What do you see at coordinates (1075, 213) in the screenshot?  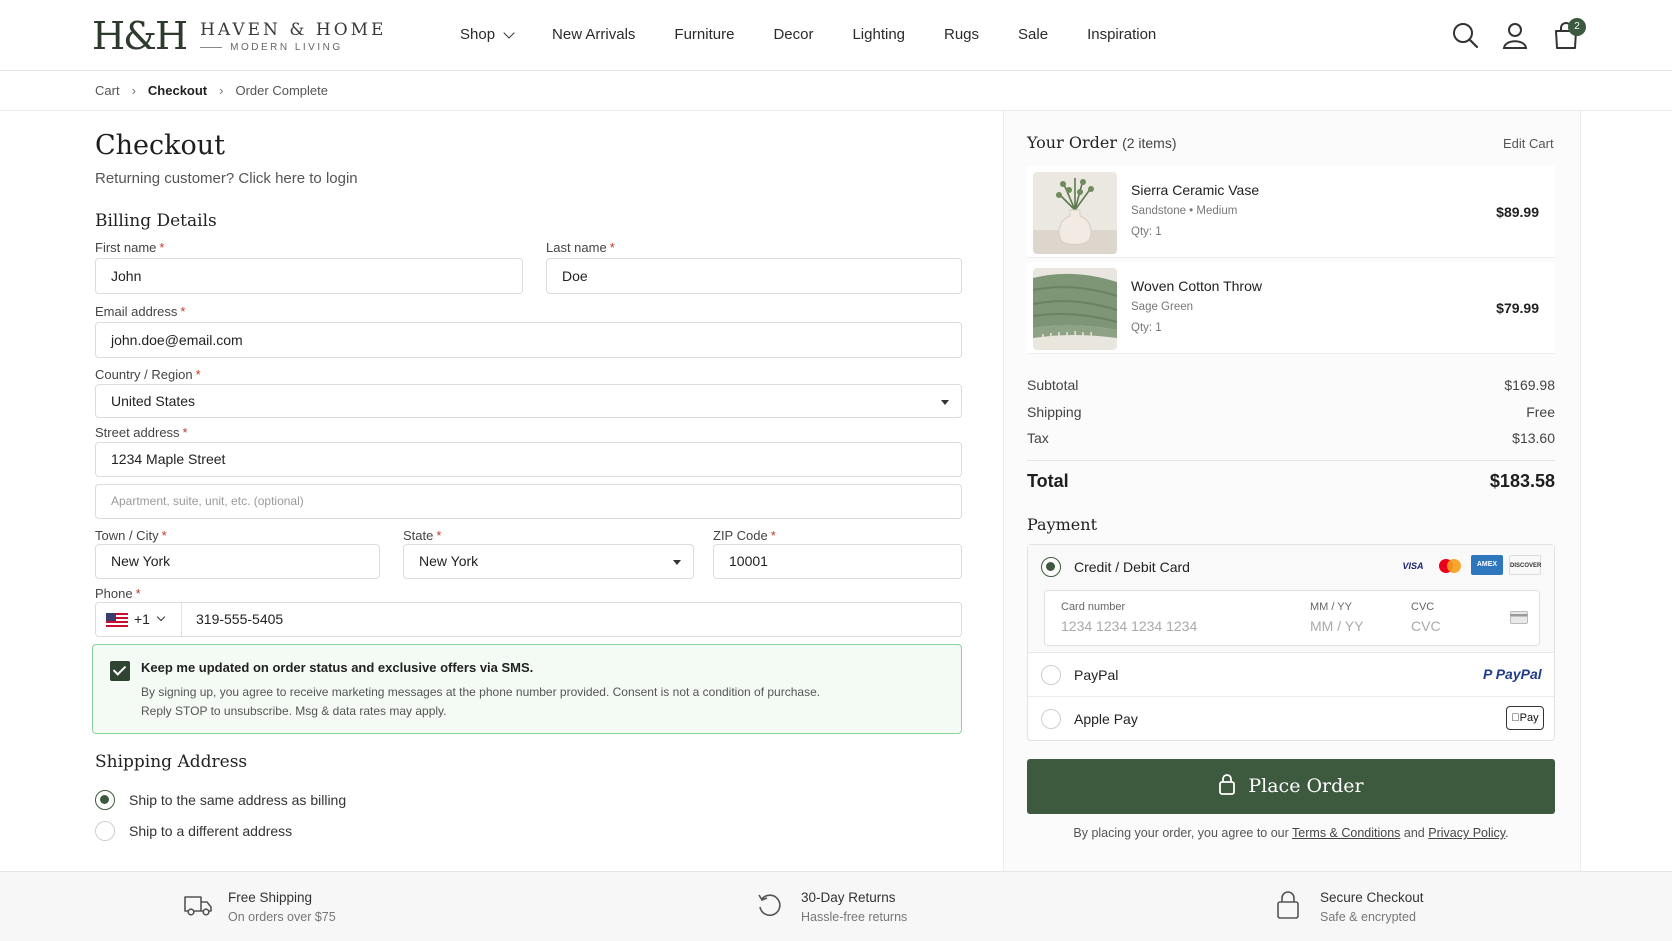 I see `vase-product-image` at bounding box center [1075, 213].